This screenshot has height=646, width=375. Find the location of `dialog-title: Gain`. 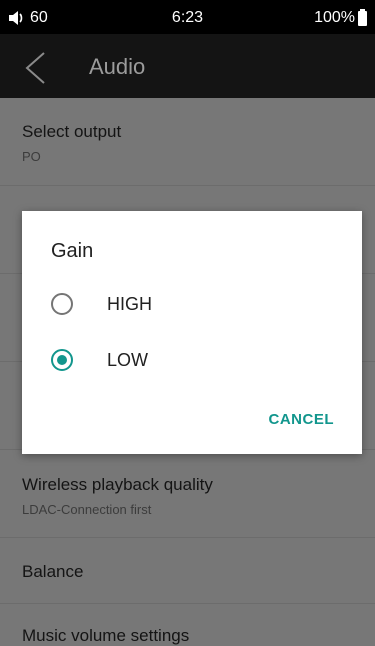

dialog-title: Gain is located at coordinates (72, 251).